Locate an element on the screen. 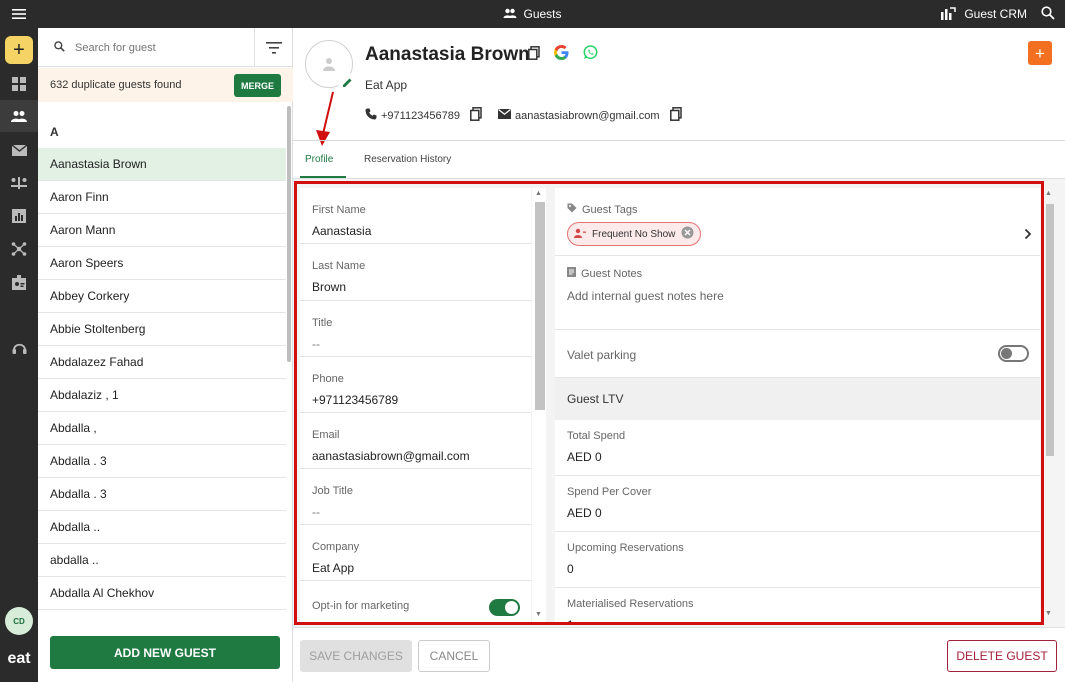 This screenshot has width=1065, height=682. product-name: Guest CRM is located at coordinates (995, 14).